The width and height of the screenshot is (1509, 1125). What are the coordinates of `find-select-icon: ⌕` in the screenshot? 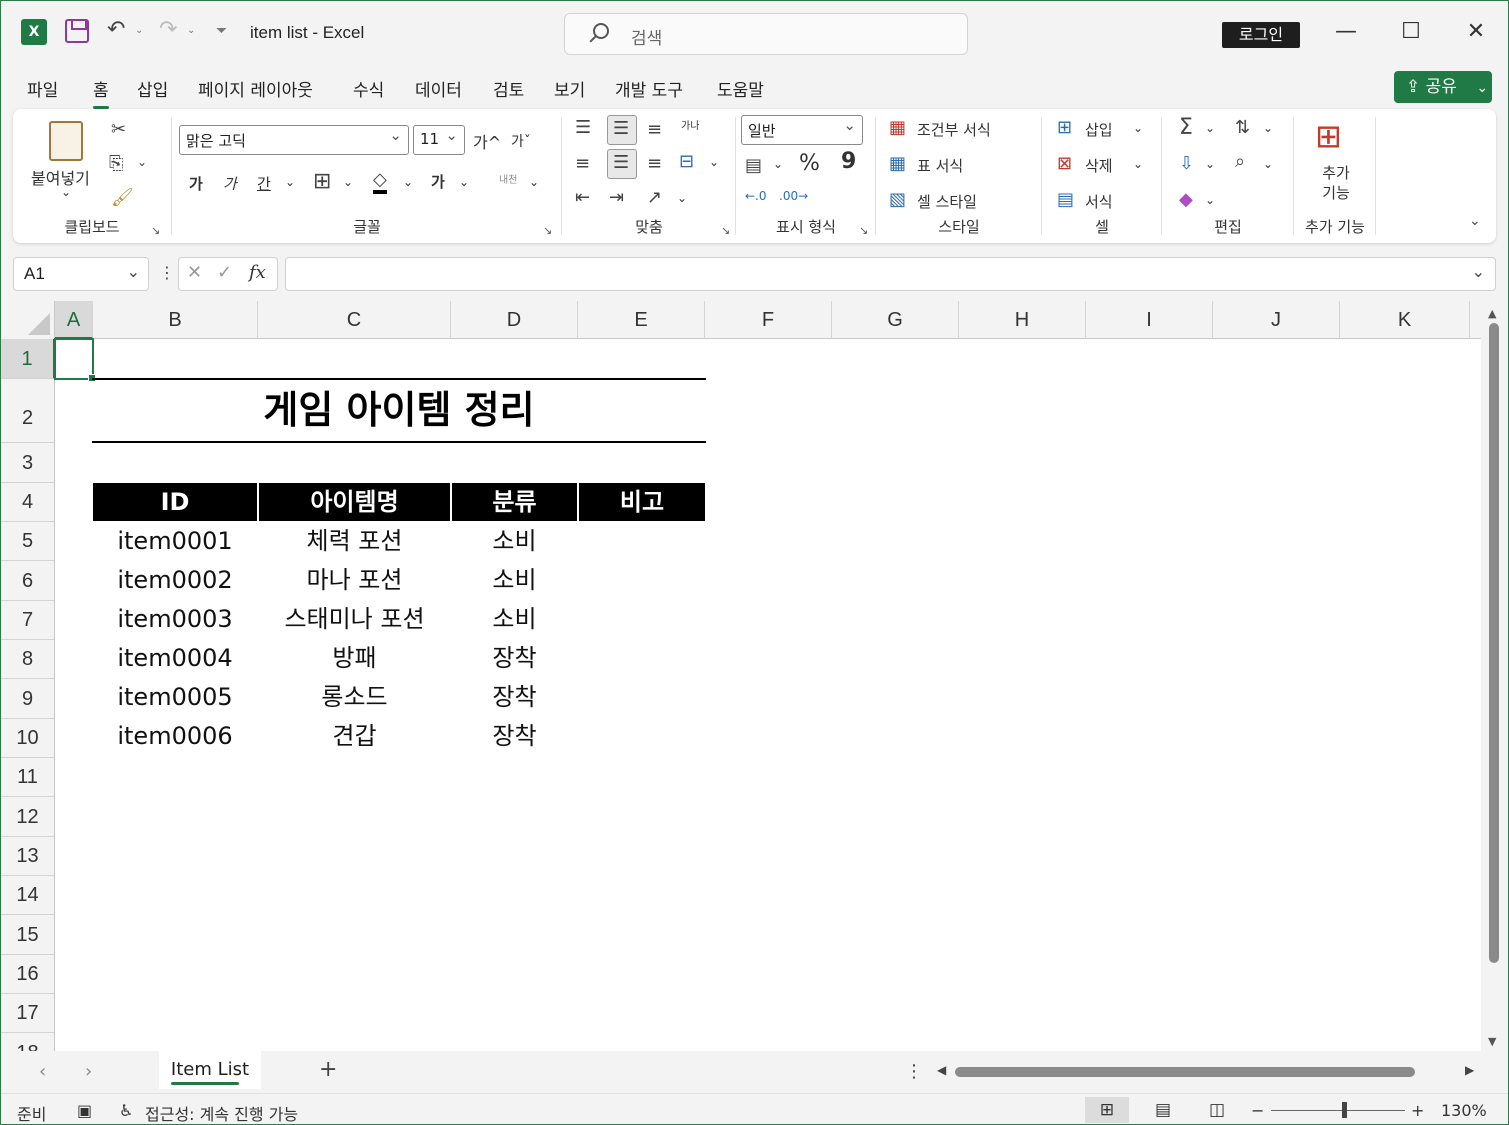 It's located at (1240, 161).